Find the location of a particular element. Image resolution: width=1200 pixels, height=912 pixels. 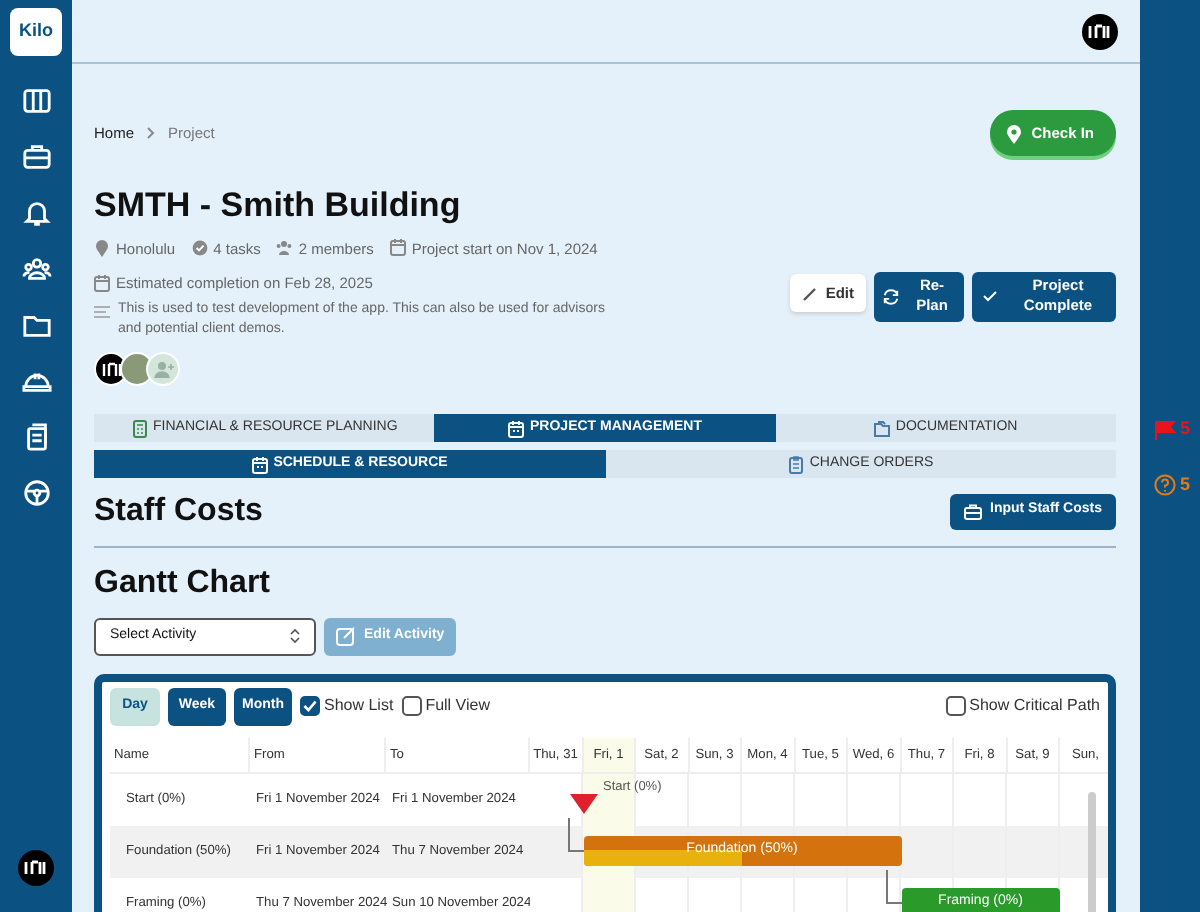

member-avatar is located at coordinates (111, 369).